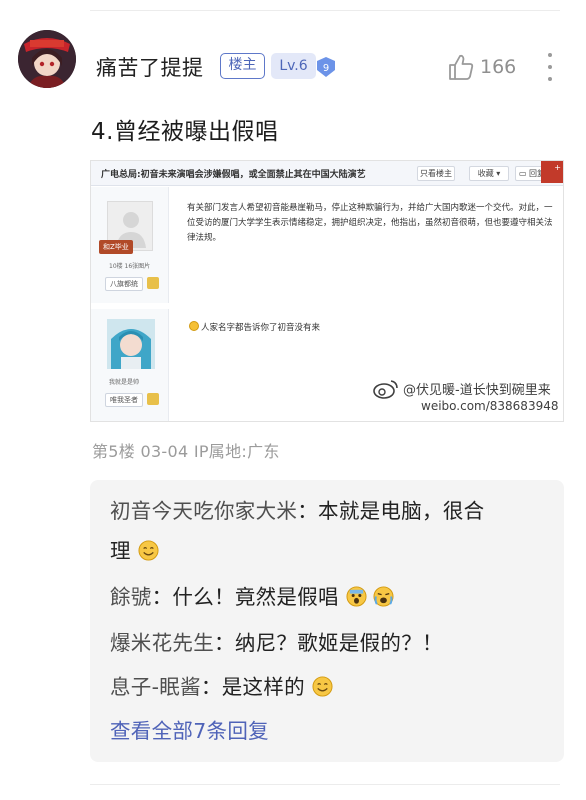 The height and width of the screenshot is (800, 586). I want to click on reply-text: 纳尼？歌姬是假的？！, so click(338, 643).